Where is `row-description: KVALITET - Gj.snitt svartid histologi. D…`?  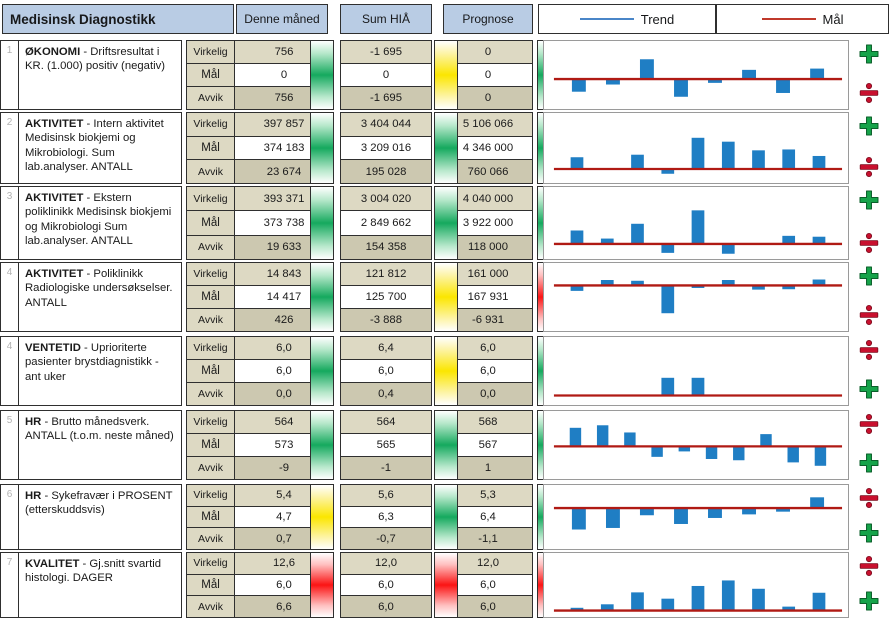
row-description: KVALITET - Gj.snitt svartid histologi. D… is located at coordinates (100, 585).